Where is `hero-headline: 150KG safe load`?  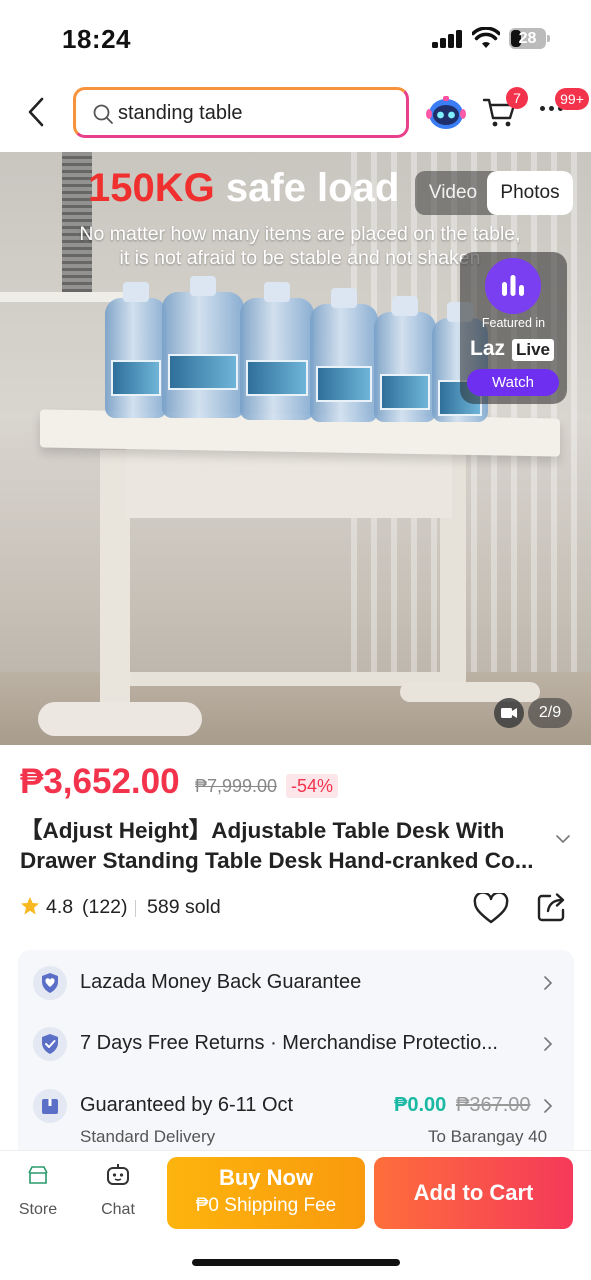 hero-headline: 150KG safe load is located at coordinates (243, 188).